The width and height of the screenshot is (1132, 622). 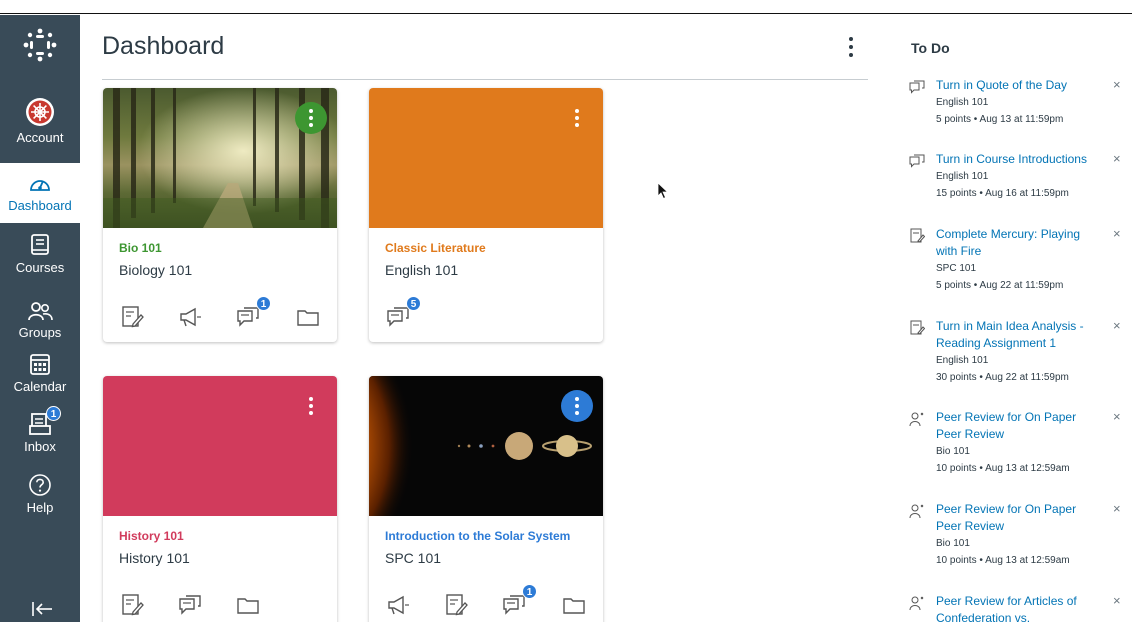 I want to click on course-card-classic-literature: Classic Literature English 101 5, so click(x=486, y=215).